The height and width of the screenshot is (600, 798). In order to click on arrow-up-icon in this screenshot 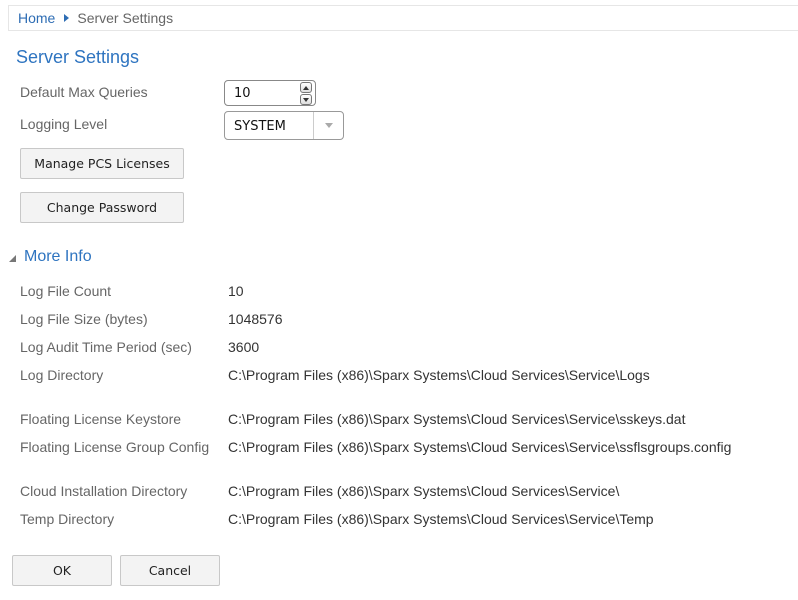, I will do `click(306, 87)`.